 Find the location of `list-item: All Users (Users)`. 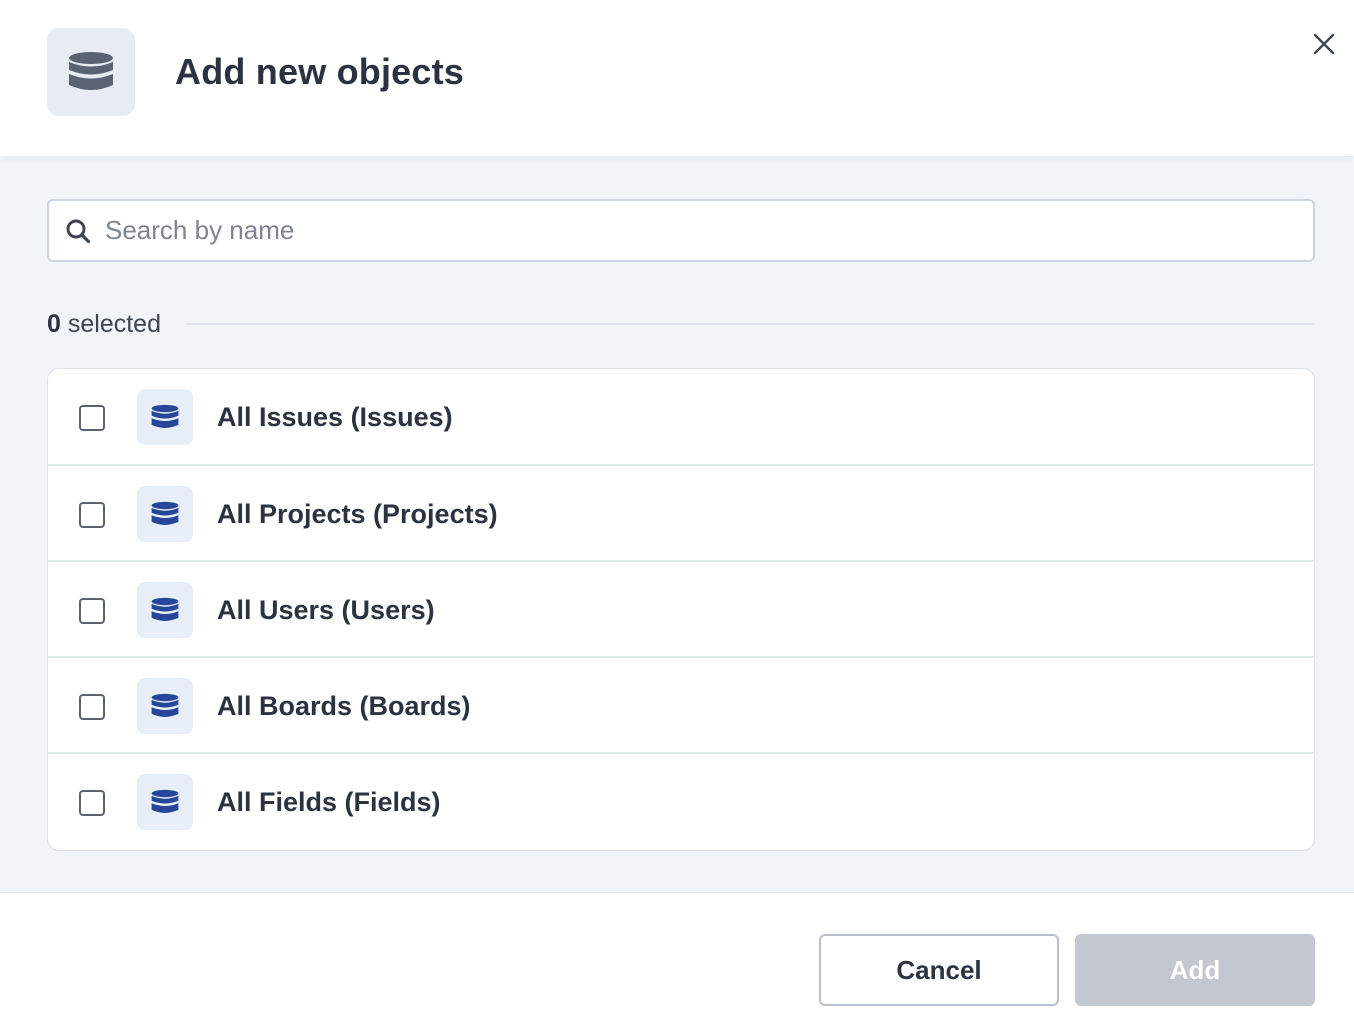

list-item: All Users (Users) is located at coordinates (681, 610).